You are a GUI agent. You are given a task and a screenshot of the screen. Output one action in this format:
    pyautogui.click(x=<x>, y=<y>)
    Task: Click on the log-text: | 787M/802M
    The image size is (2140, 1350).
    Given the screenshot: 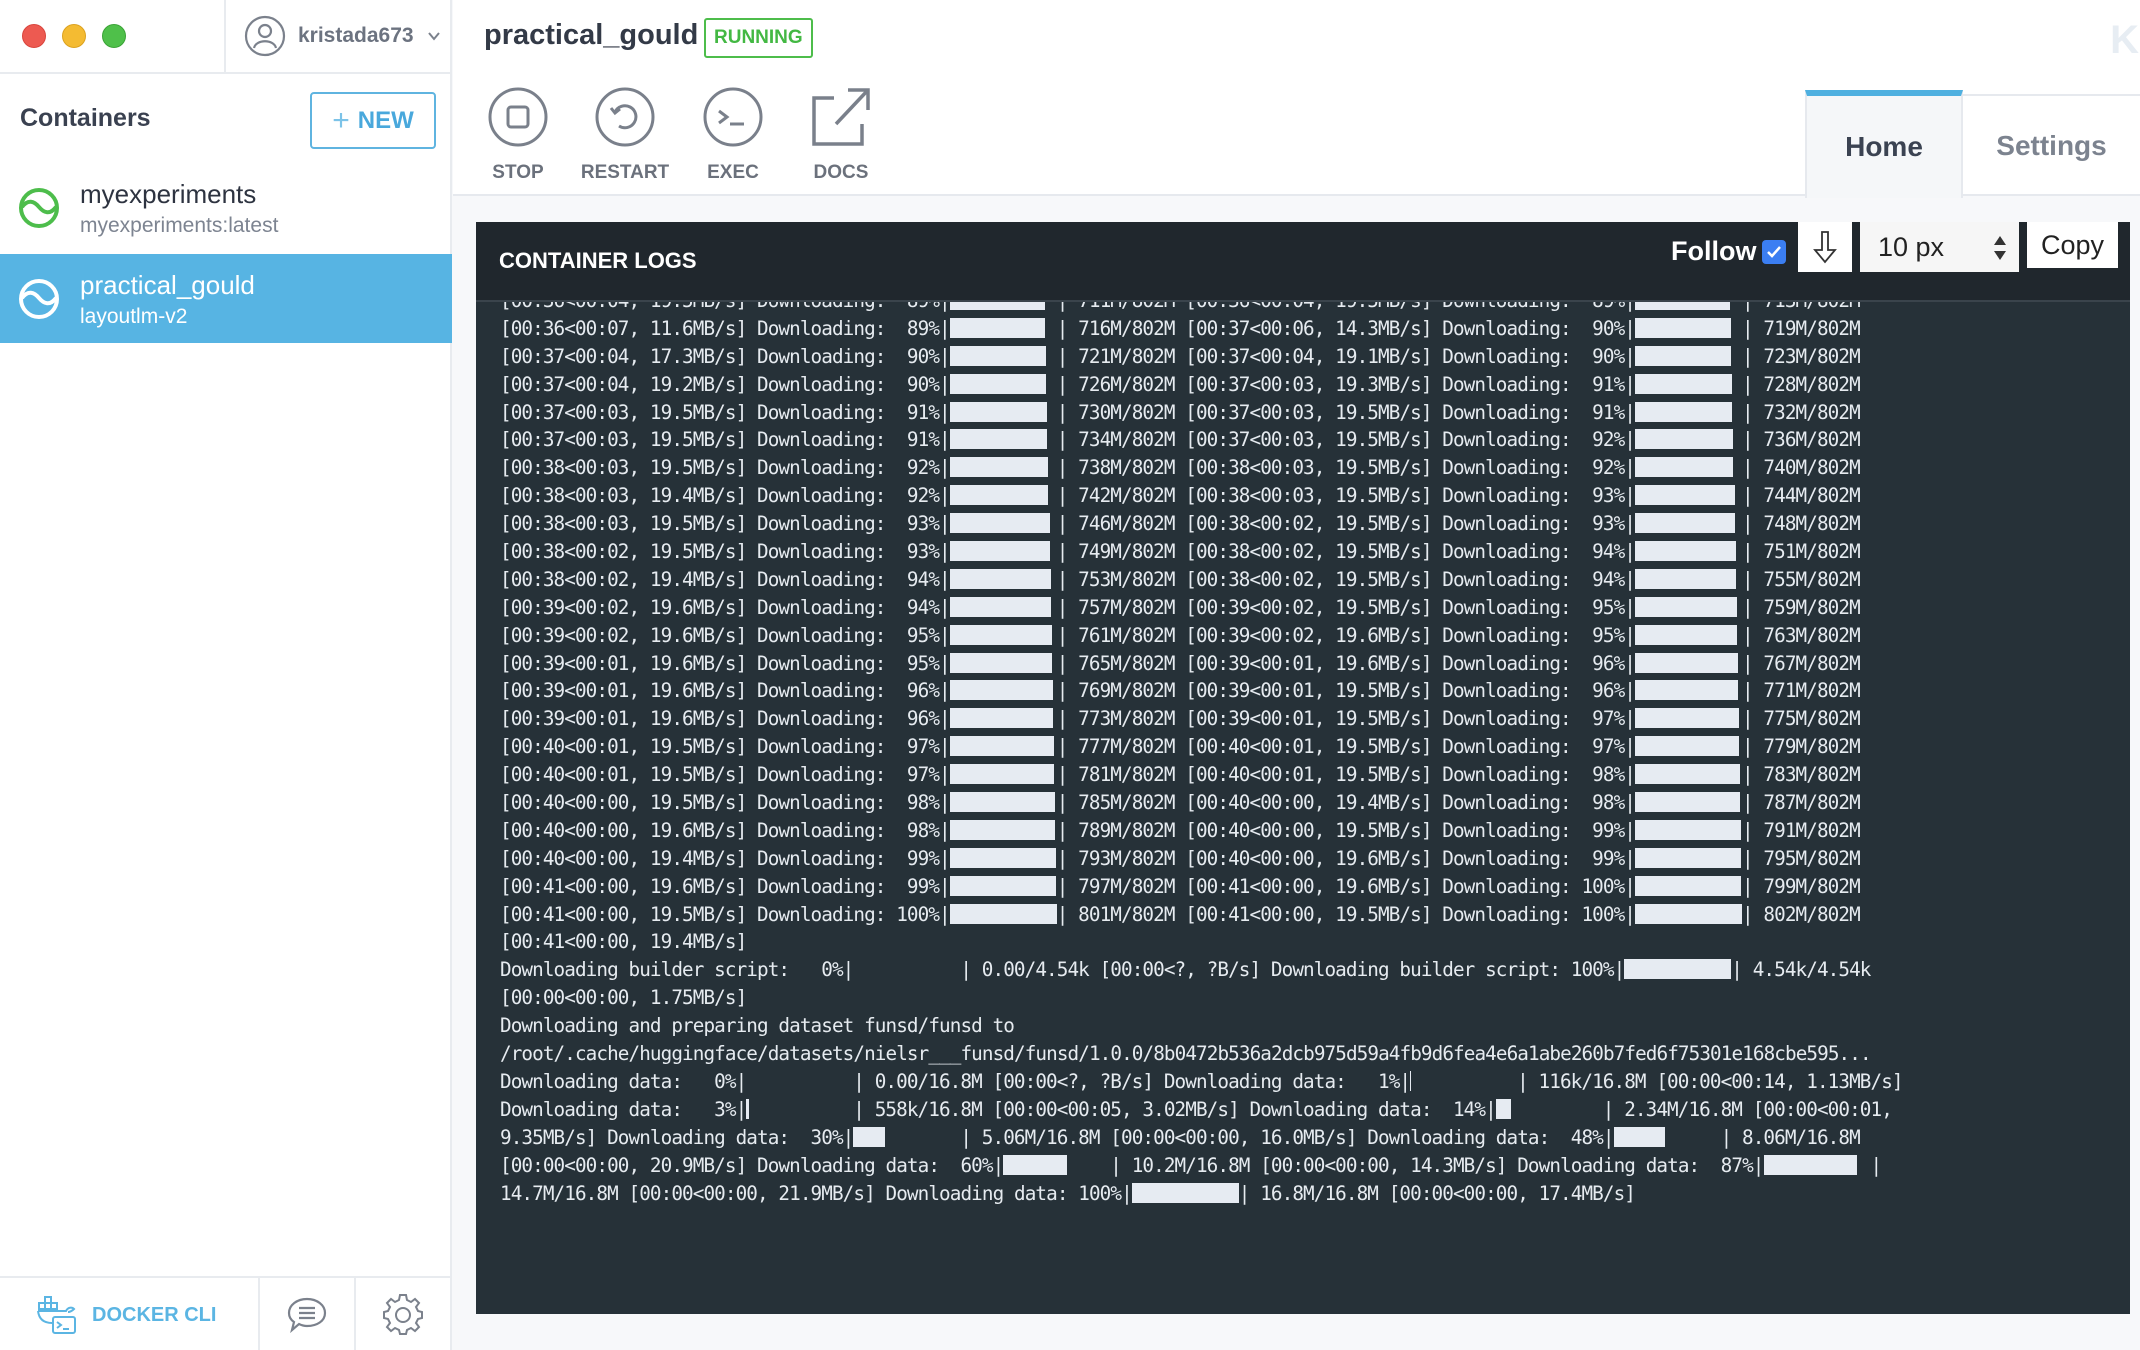 What is the action you would take?
    pyautogui.click(x=1801, y=803)
    